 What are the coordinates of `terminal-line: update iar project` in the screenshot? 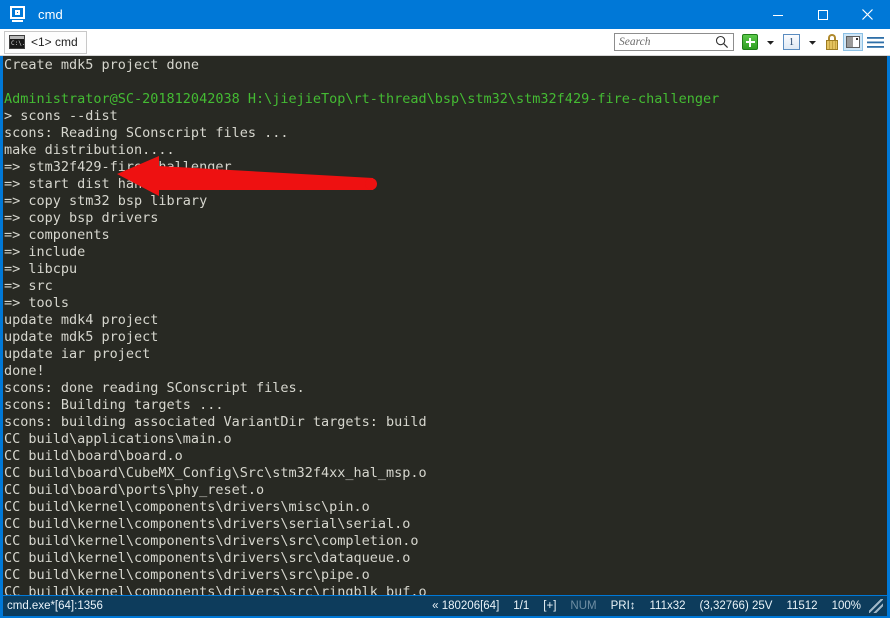 It's located at (77, 354).